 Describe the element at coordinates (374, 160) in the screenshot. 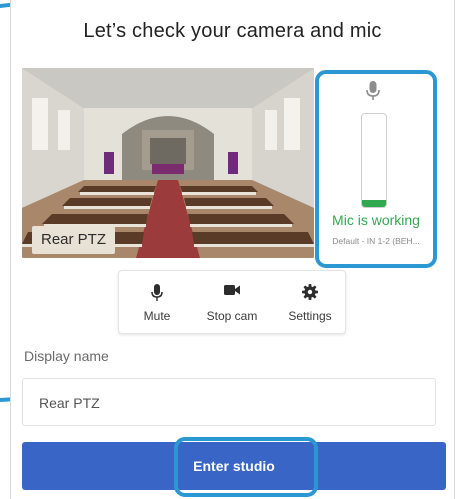

I see `mic-level-meter` at that location.